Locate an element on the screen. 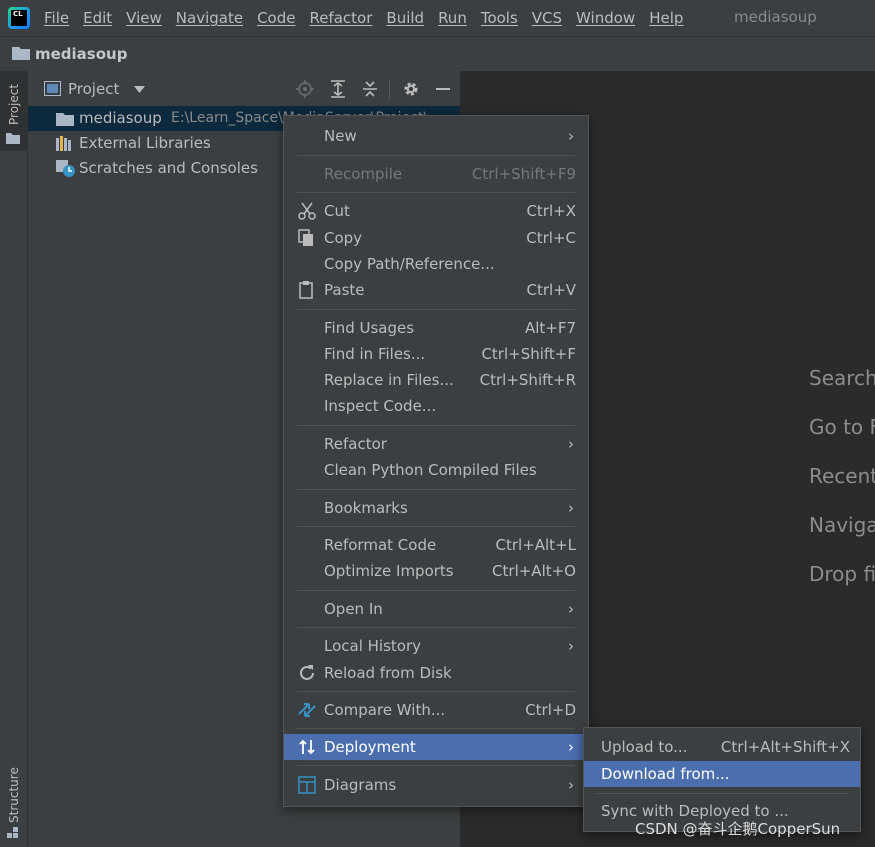 This screenshot has height=847, width=875. menu-item-clean-python: Clean Python Compiled Files is located at coordinates (436, 470).